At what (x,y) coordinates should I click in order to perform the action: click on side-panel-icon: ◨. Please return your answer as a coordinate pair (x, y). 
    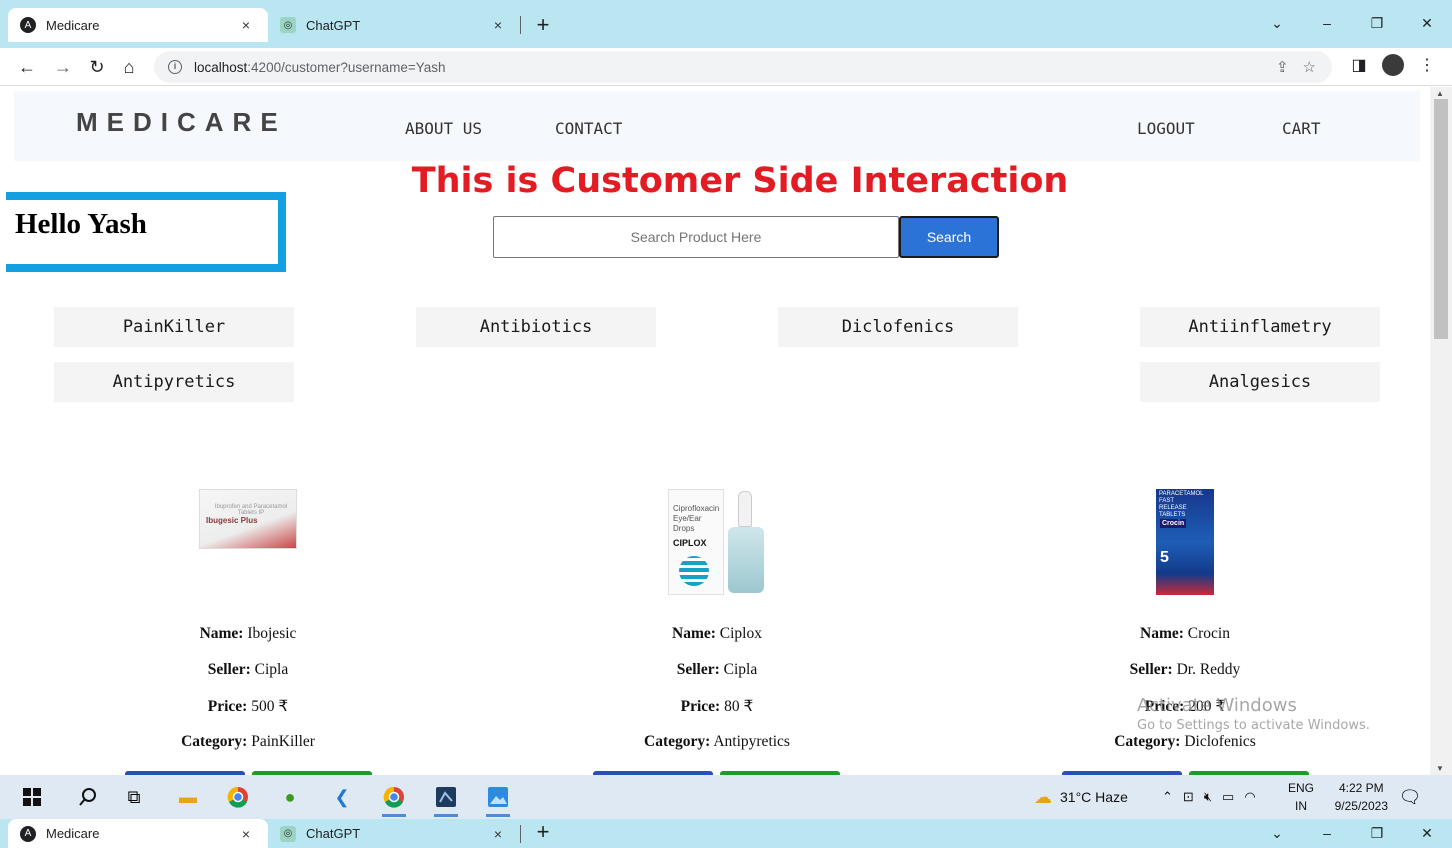
    Looking at the image, I should click on (1359, 65).